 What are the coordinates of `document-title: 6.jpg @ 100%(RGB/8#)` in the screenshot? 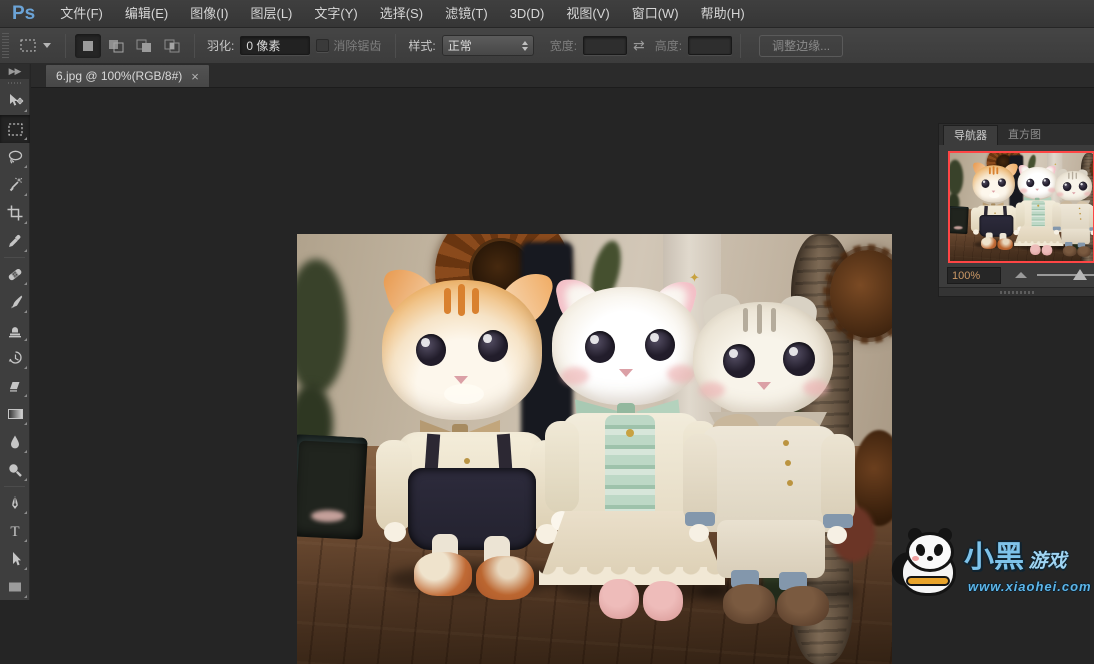 It's located at (119, 76).